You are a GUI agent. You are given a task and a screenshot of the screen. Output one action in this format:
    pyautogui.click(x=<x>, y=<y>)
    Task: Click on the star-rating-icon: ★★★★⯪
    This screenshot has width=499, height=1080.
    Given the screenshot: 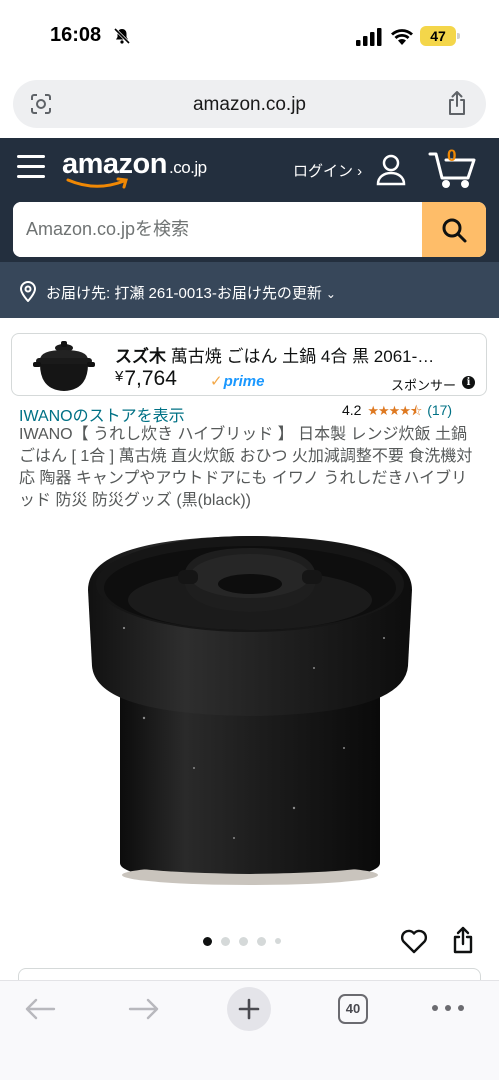 What is the action you would take?
    pyautogui.click(x=394, y=410)
    